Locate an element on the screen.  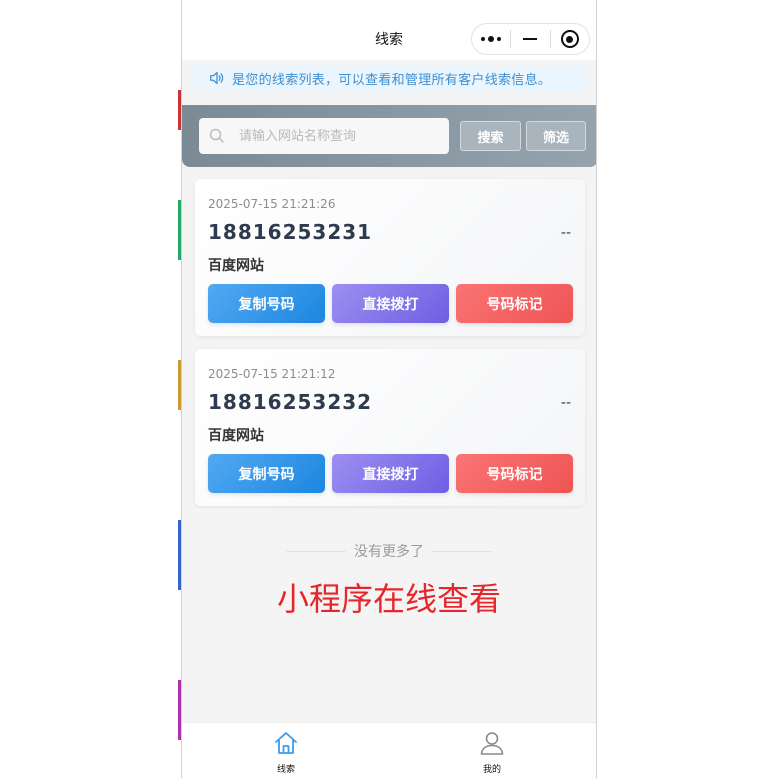
more-dots-icon is located at coordinates (491, 39).